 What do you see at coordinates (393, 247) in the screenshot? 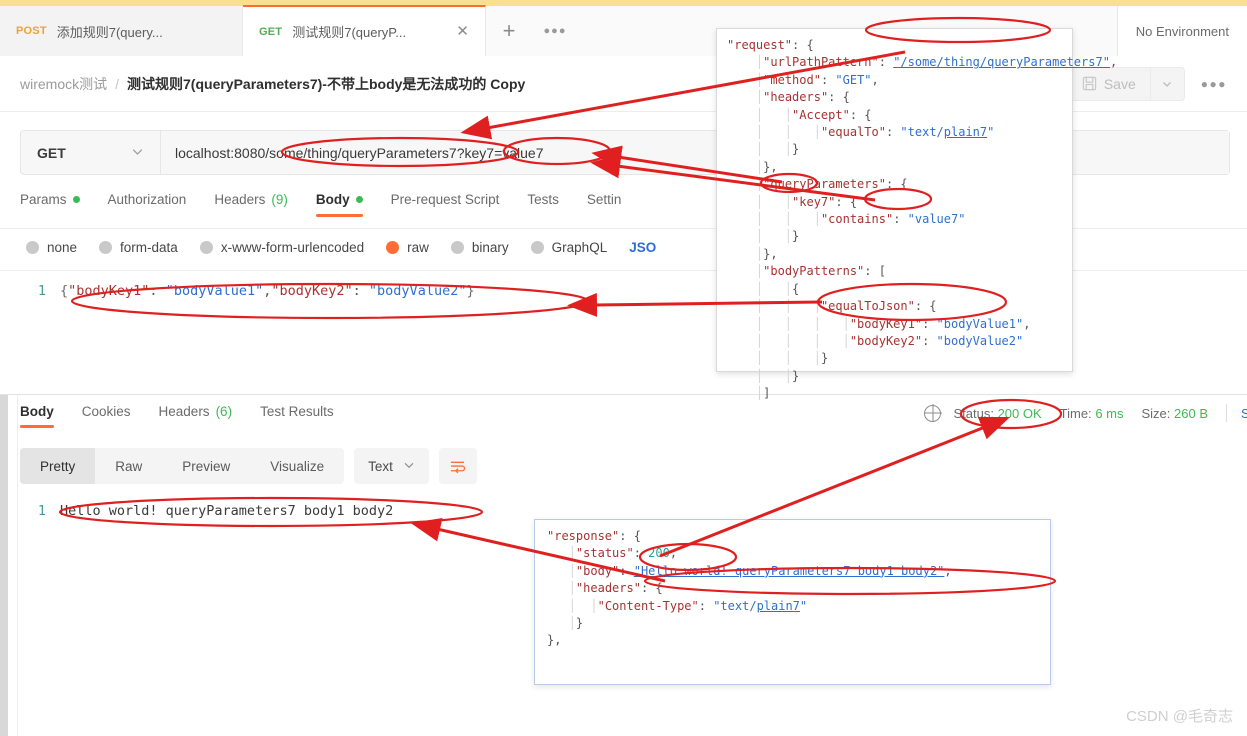
I see `radio-icon-selected` at bounding box center [393, 247].